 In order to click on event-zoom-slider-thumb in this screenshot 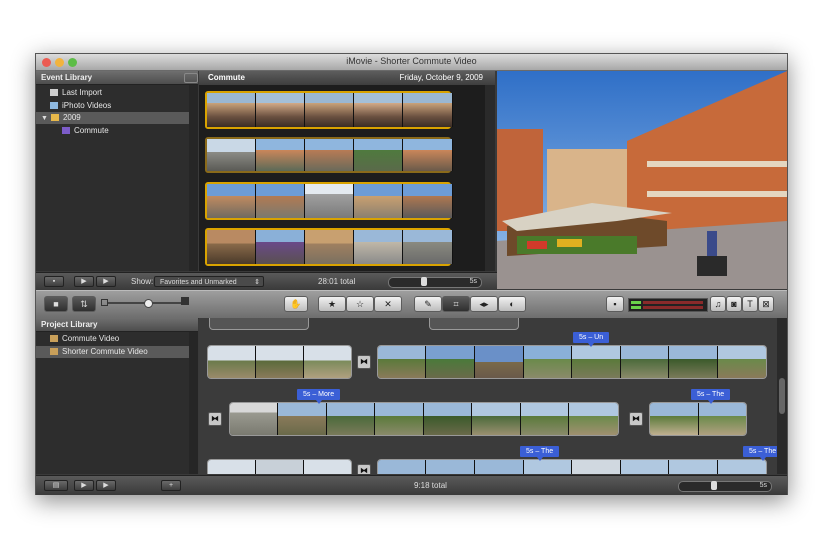, I will do `click(424, 281)`.